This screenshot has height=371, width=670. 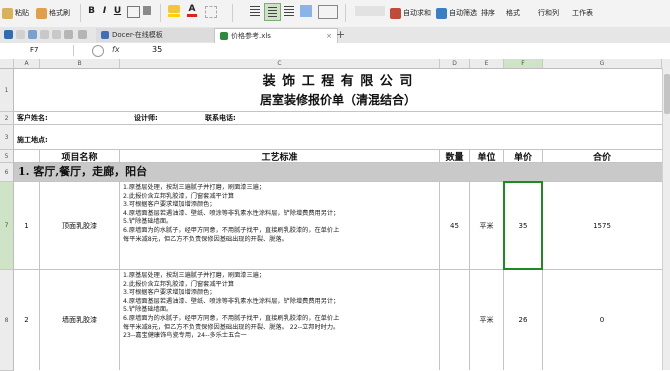 What do you see at coordinates (338, 99) in the screenshot?
I see `quote-subtitle: 居室装修报价单（清混结合）` at bounding box center [338, 99].